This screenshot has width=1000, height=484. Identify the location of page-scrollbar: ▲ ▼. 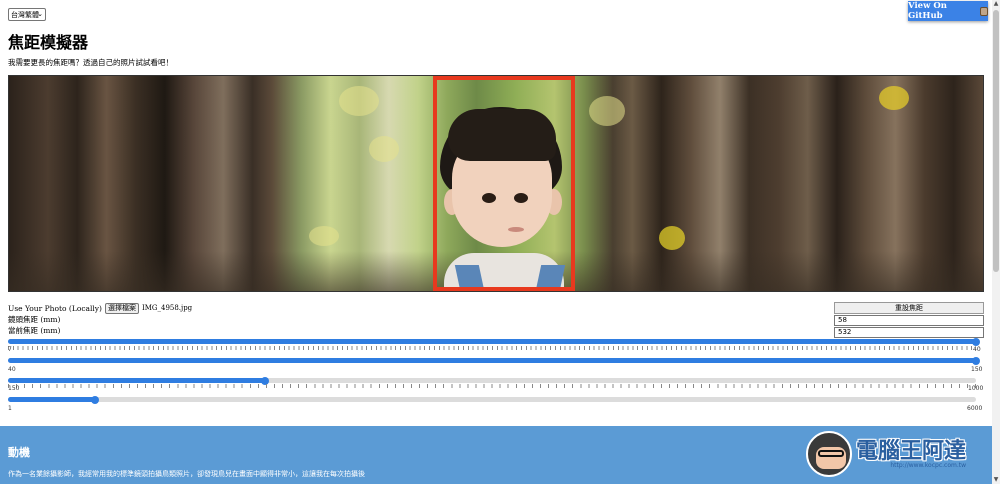
(996, 242).